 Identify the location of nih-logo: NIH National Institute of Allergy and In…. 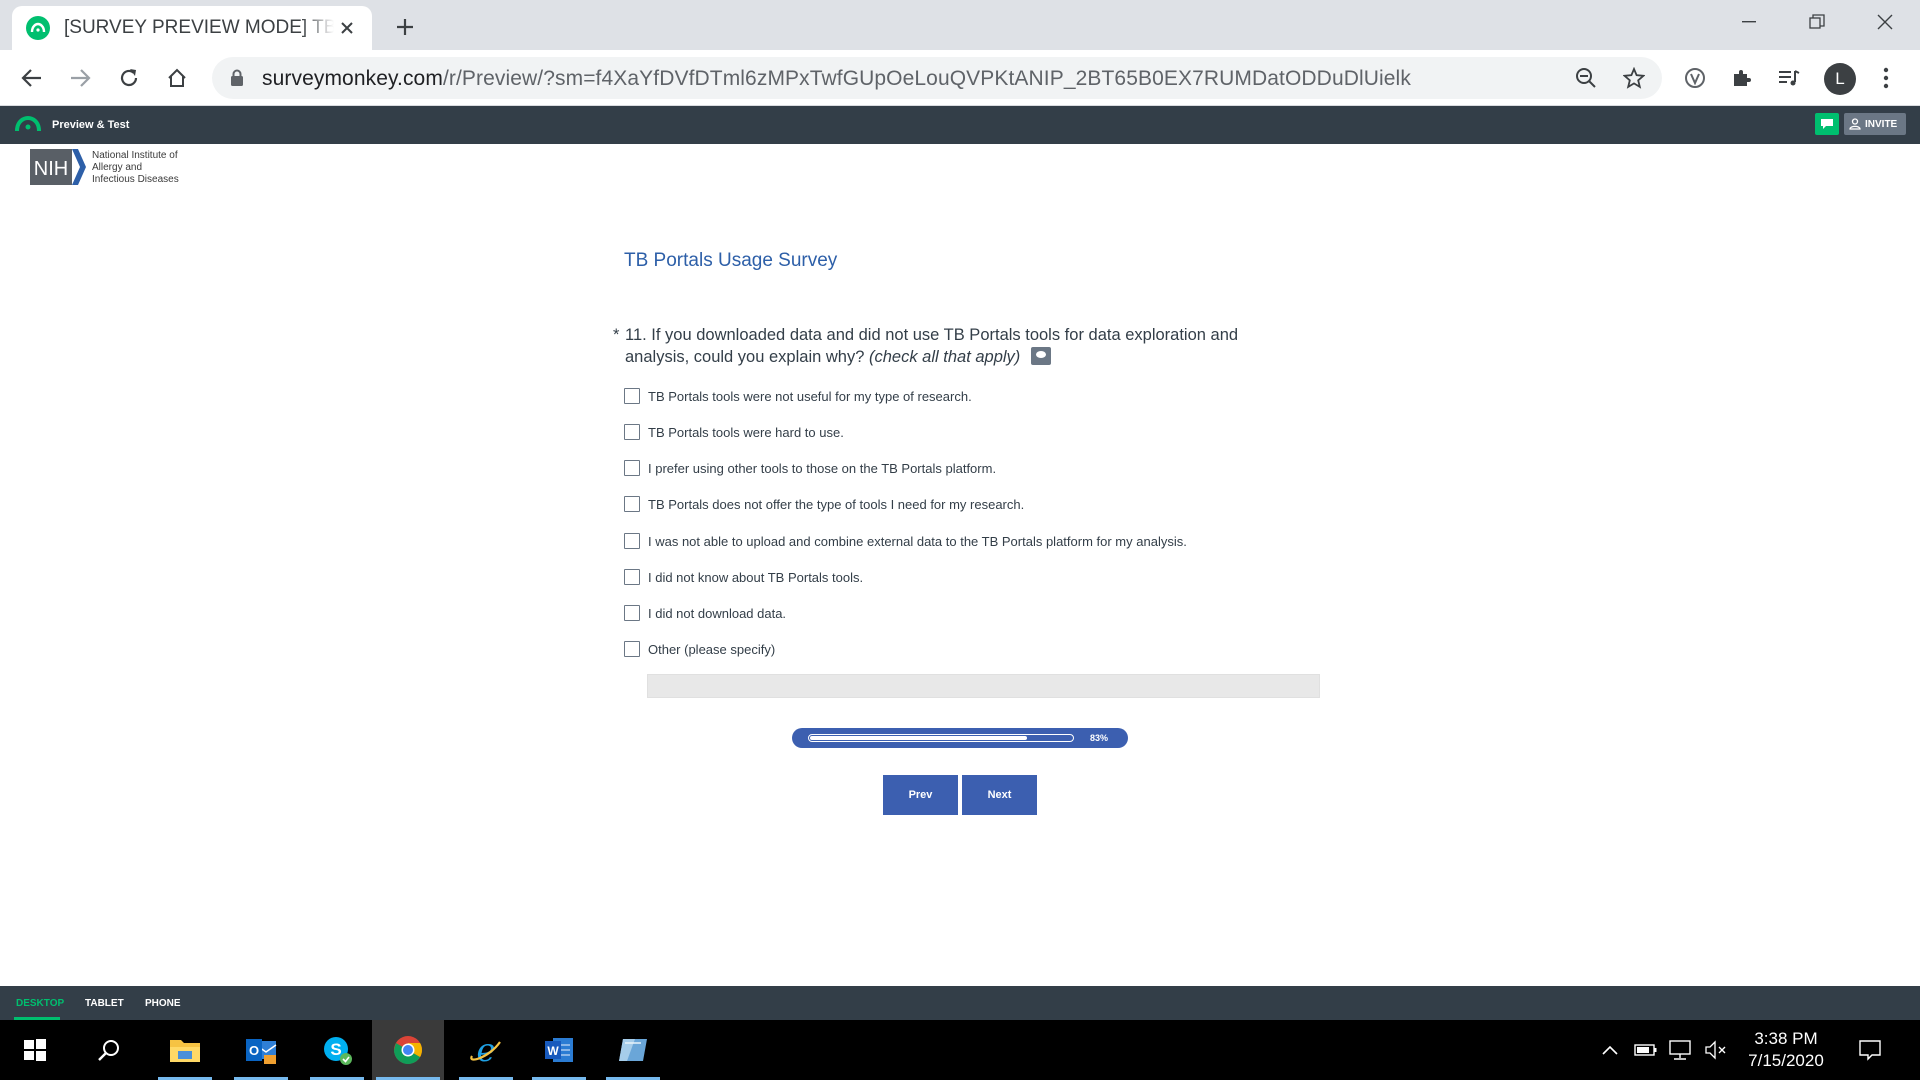
(104, 167).